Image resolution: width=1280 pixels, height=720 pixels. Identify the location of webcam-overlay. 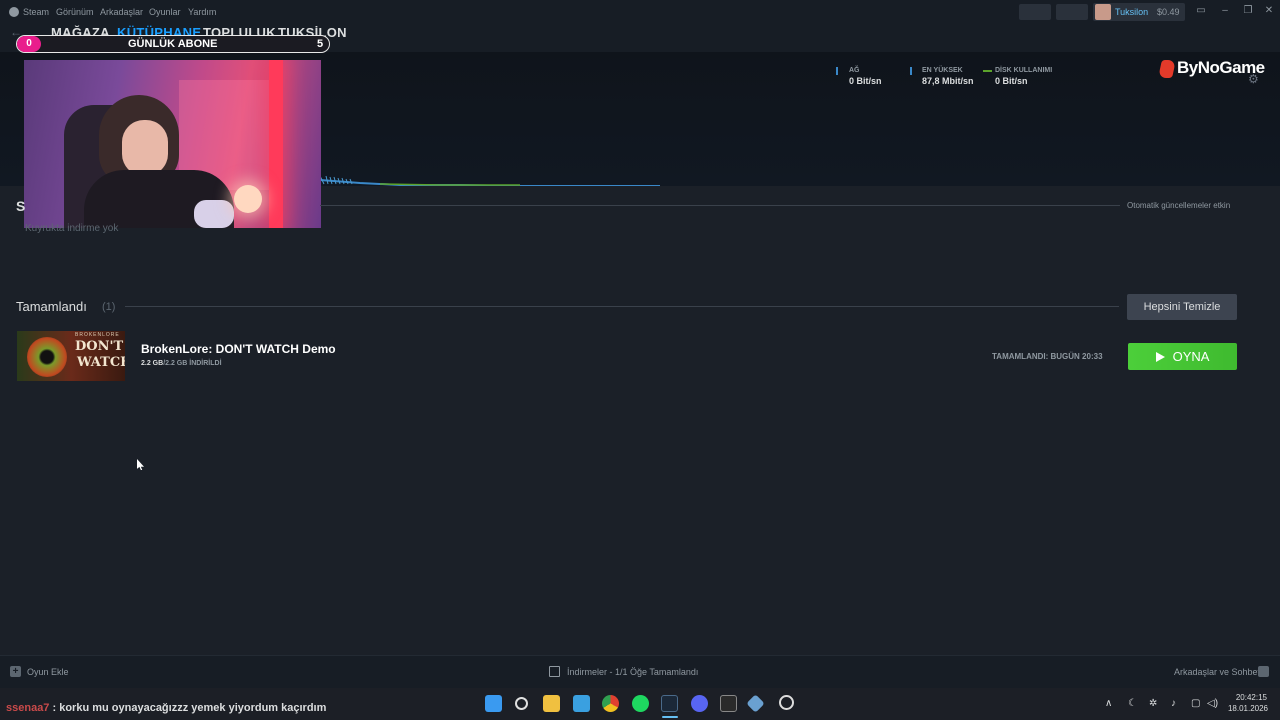
(172, 144).